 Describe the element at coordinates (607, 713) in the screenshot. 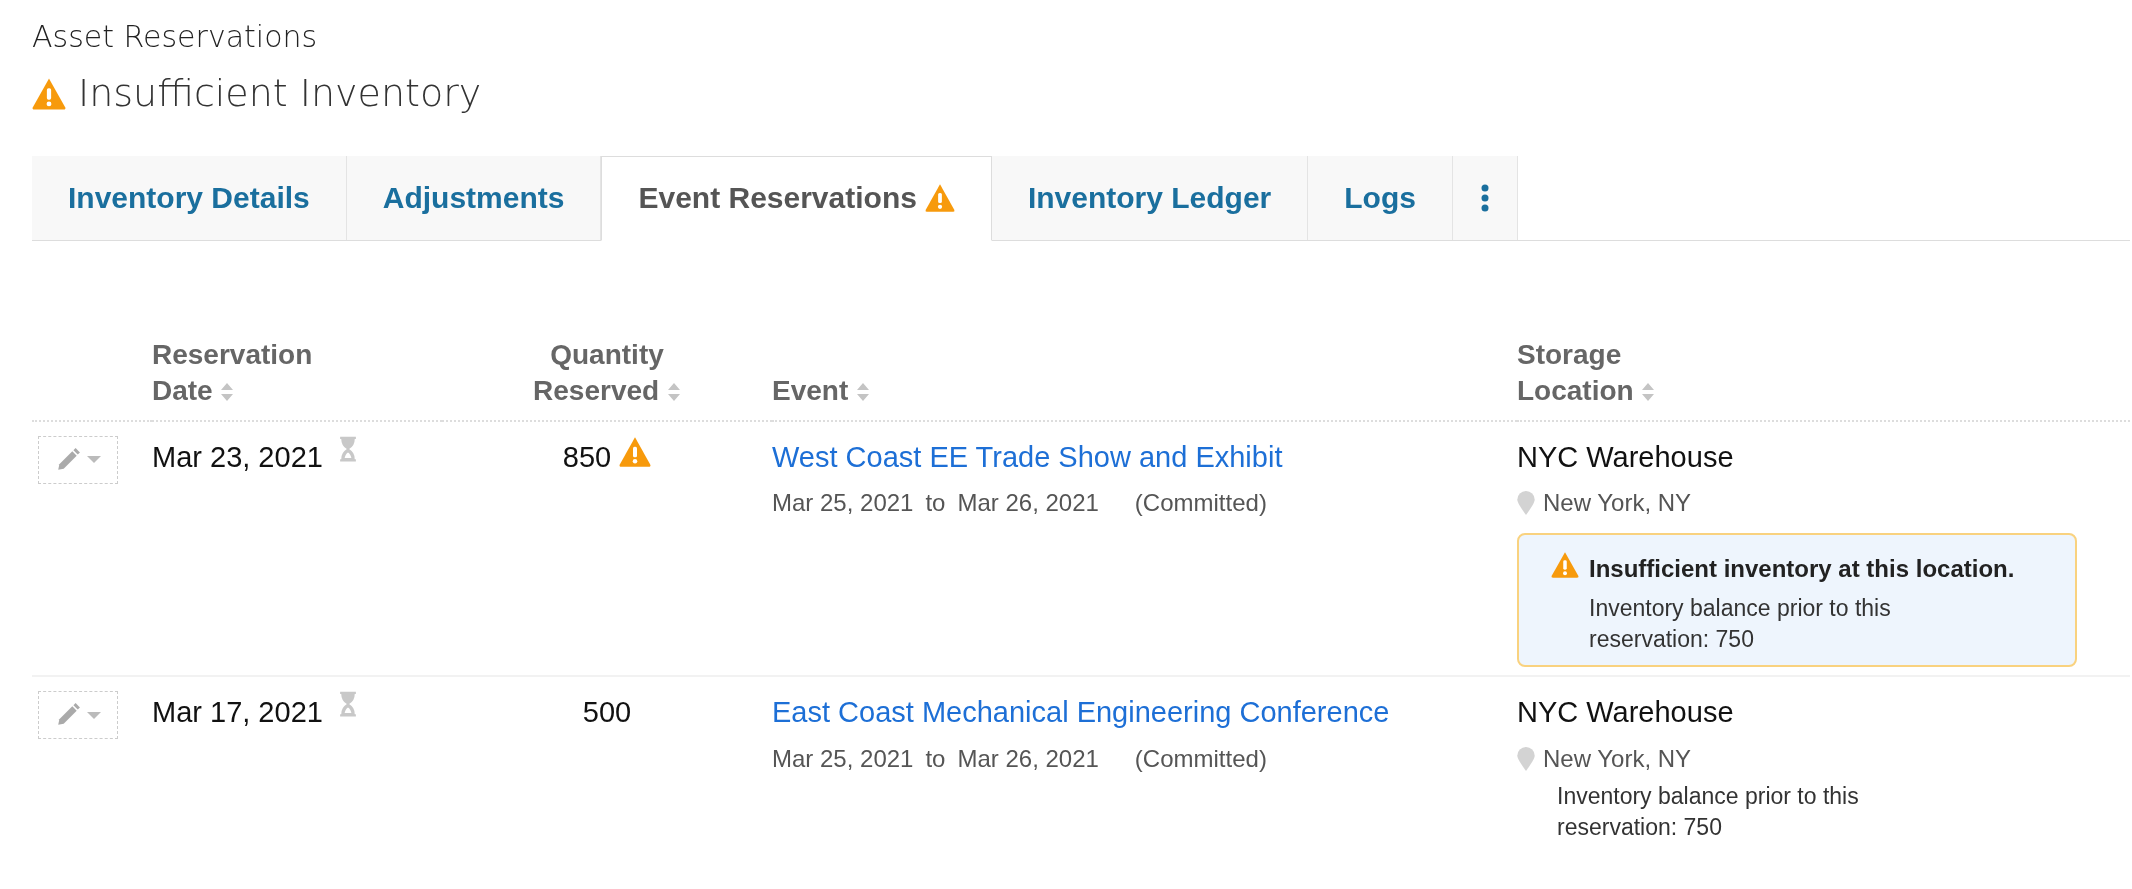

I see `quantity-reserved: 500` at that location.